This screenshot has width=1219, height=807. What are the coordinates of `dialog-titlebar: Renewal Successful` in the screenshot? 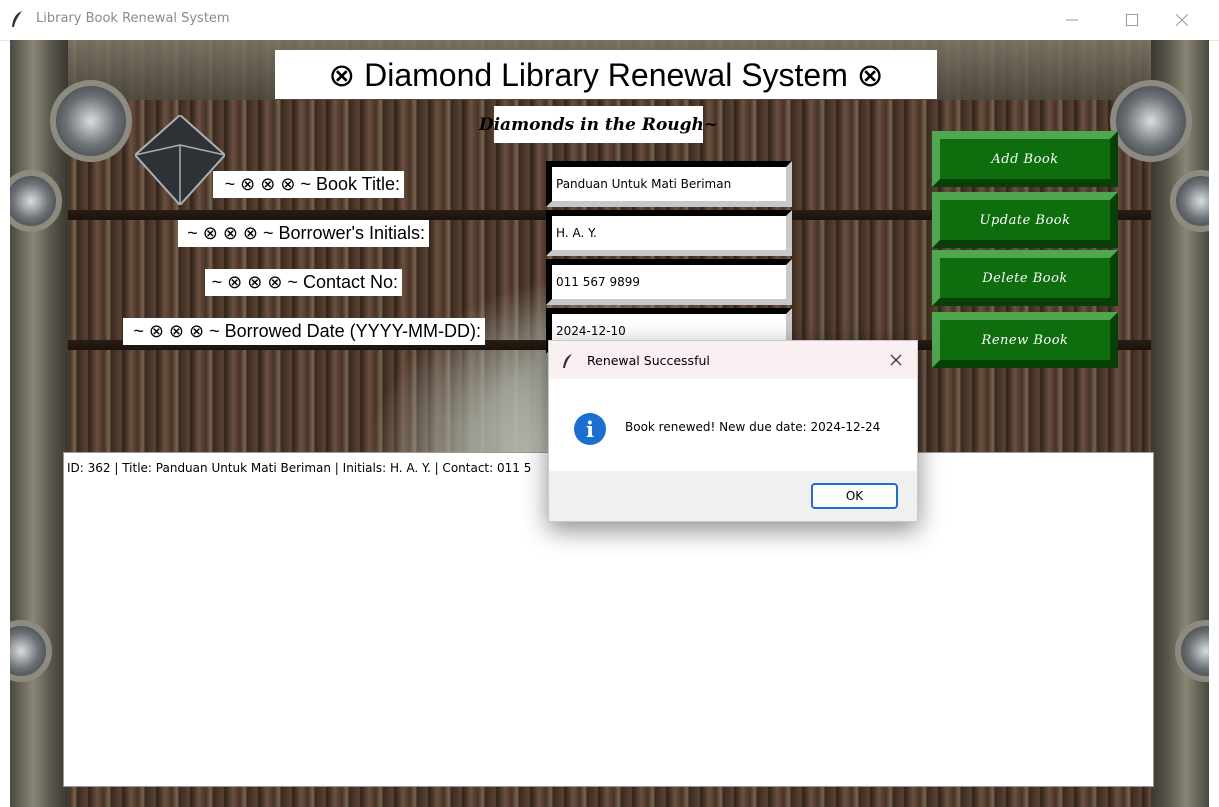 It's located at (733, 360).